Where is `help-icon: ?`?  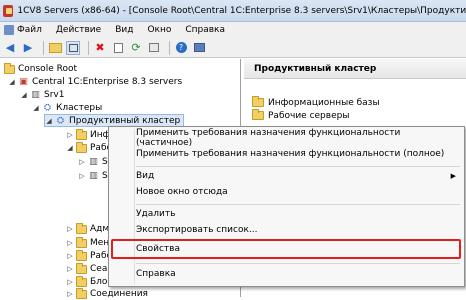 help-icon: ? is located at coordinates (181, 48).